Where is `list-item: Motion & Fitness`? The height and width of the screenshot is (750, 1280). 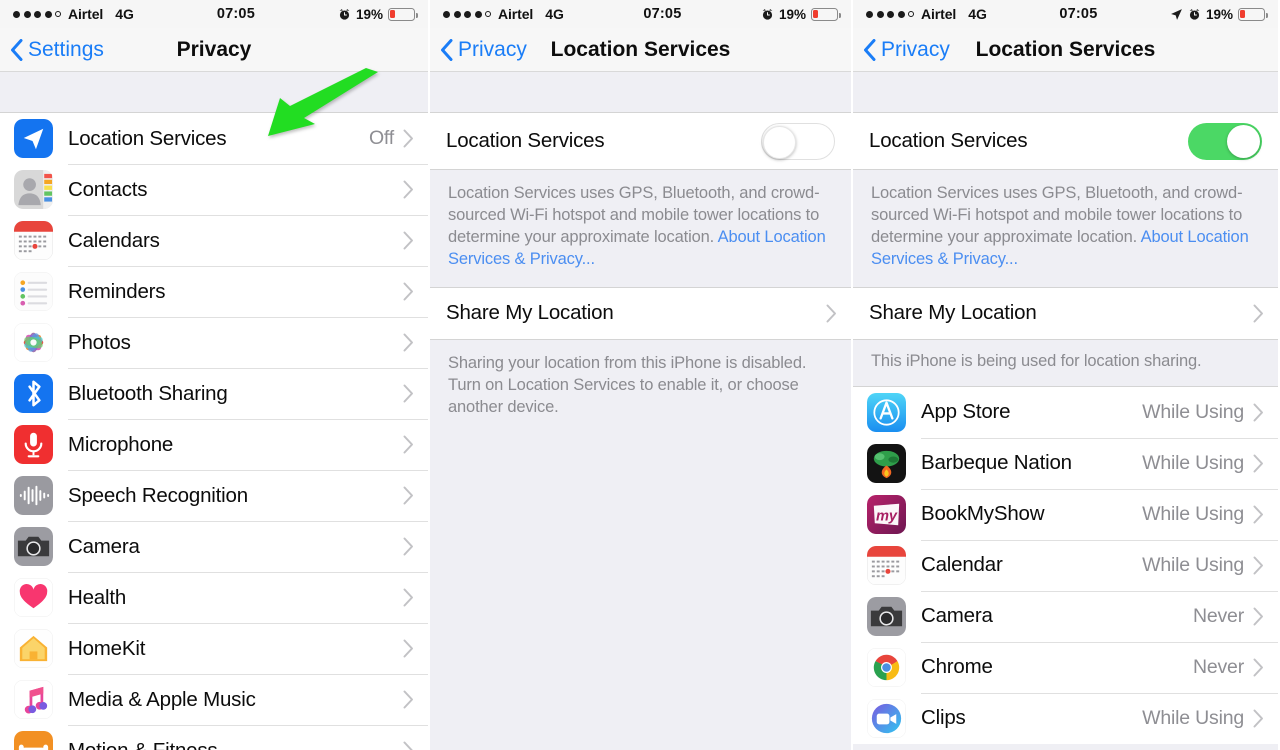
list-item: Motion & Fitness is located at coordinates (214, 737).